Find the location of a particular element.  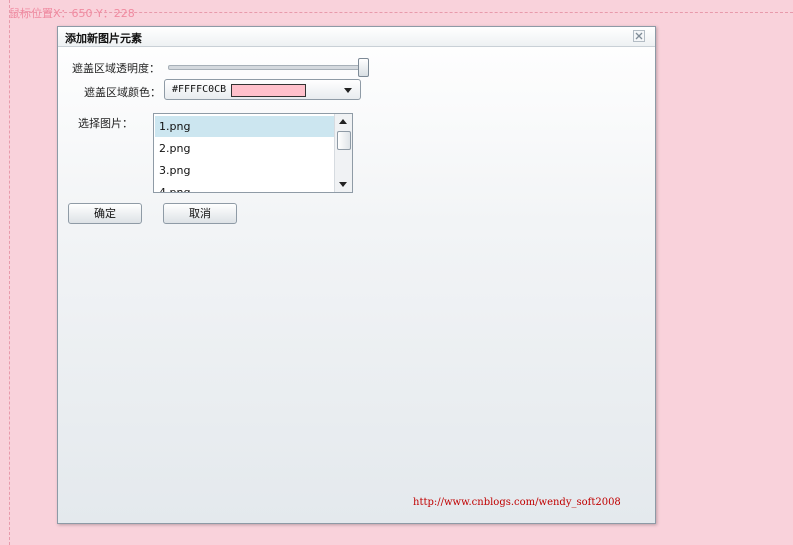

mask-color-label: 遮盖区域颜色： is located at coordinates (122, 92).